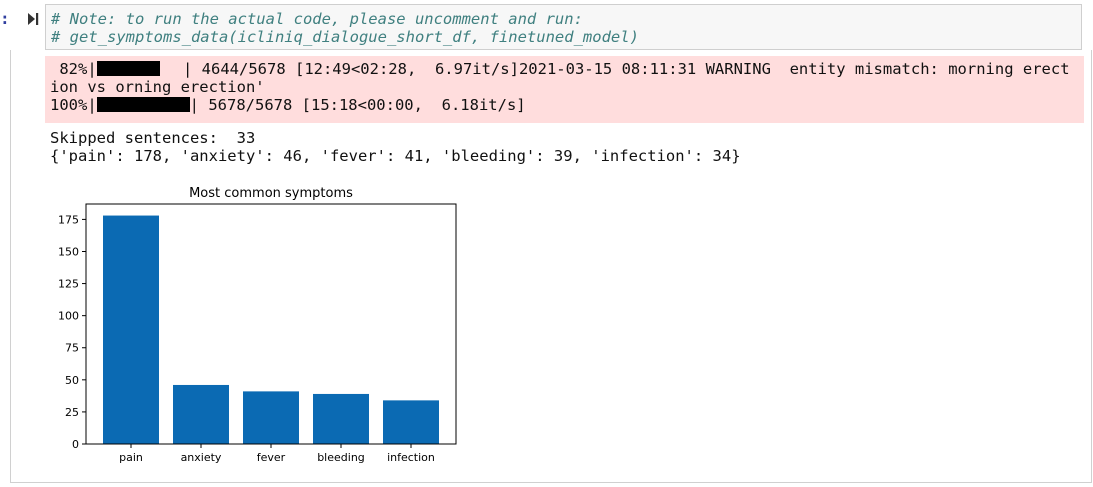 The width and height of the screenshot is (1093, 487). What do you see at coordinates (73, 105) in the screenshot?
I see `progress-2-percent: 100%|` at bounding box center [73, 105].